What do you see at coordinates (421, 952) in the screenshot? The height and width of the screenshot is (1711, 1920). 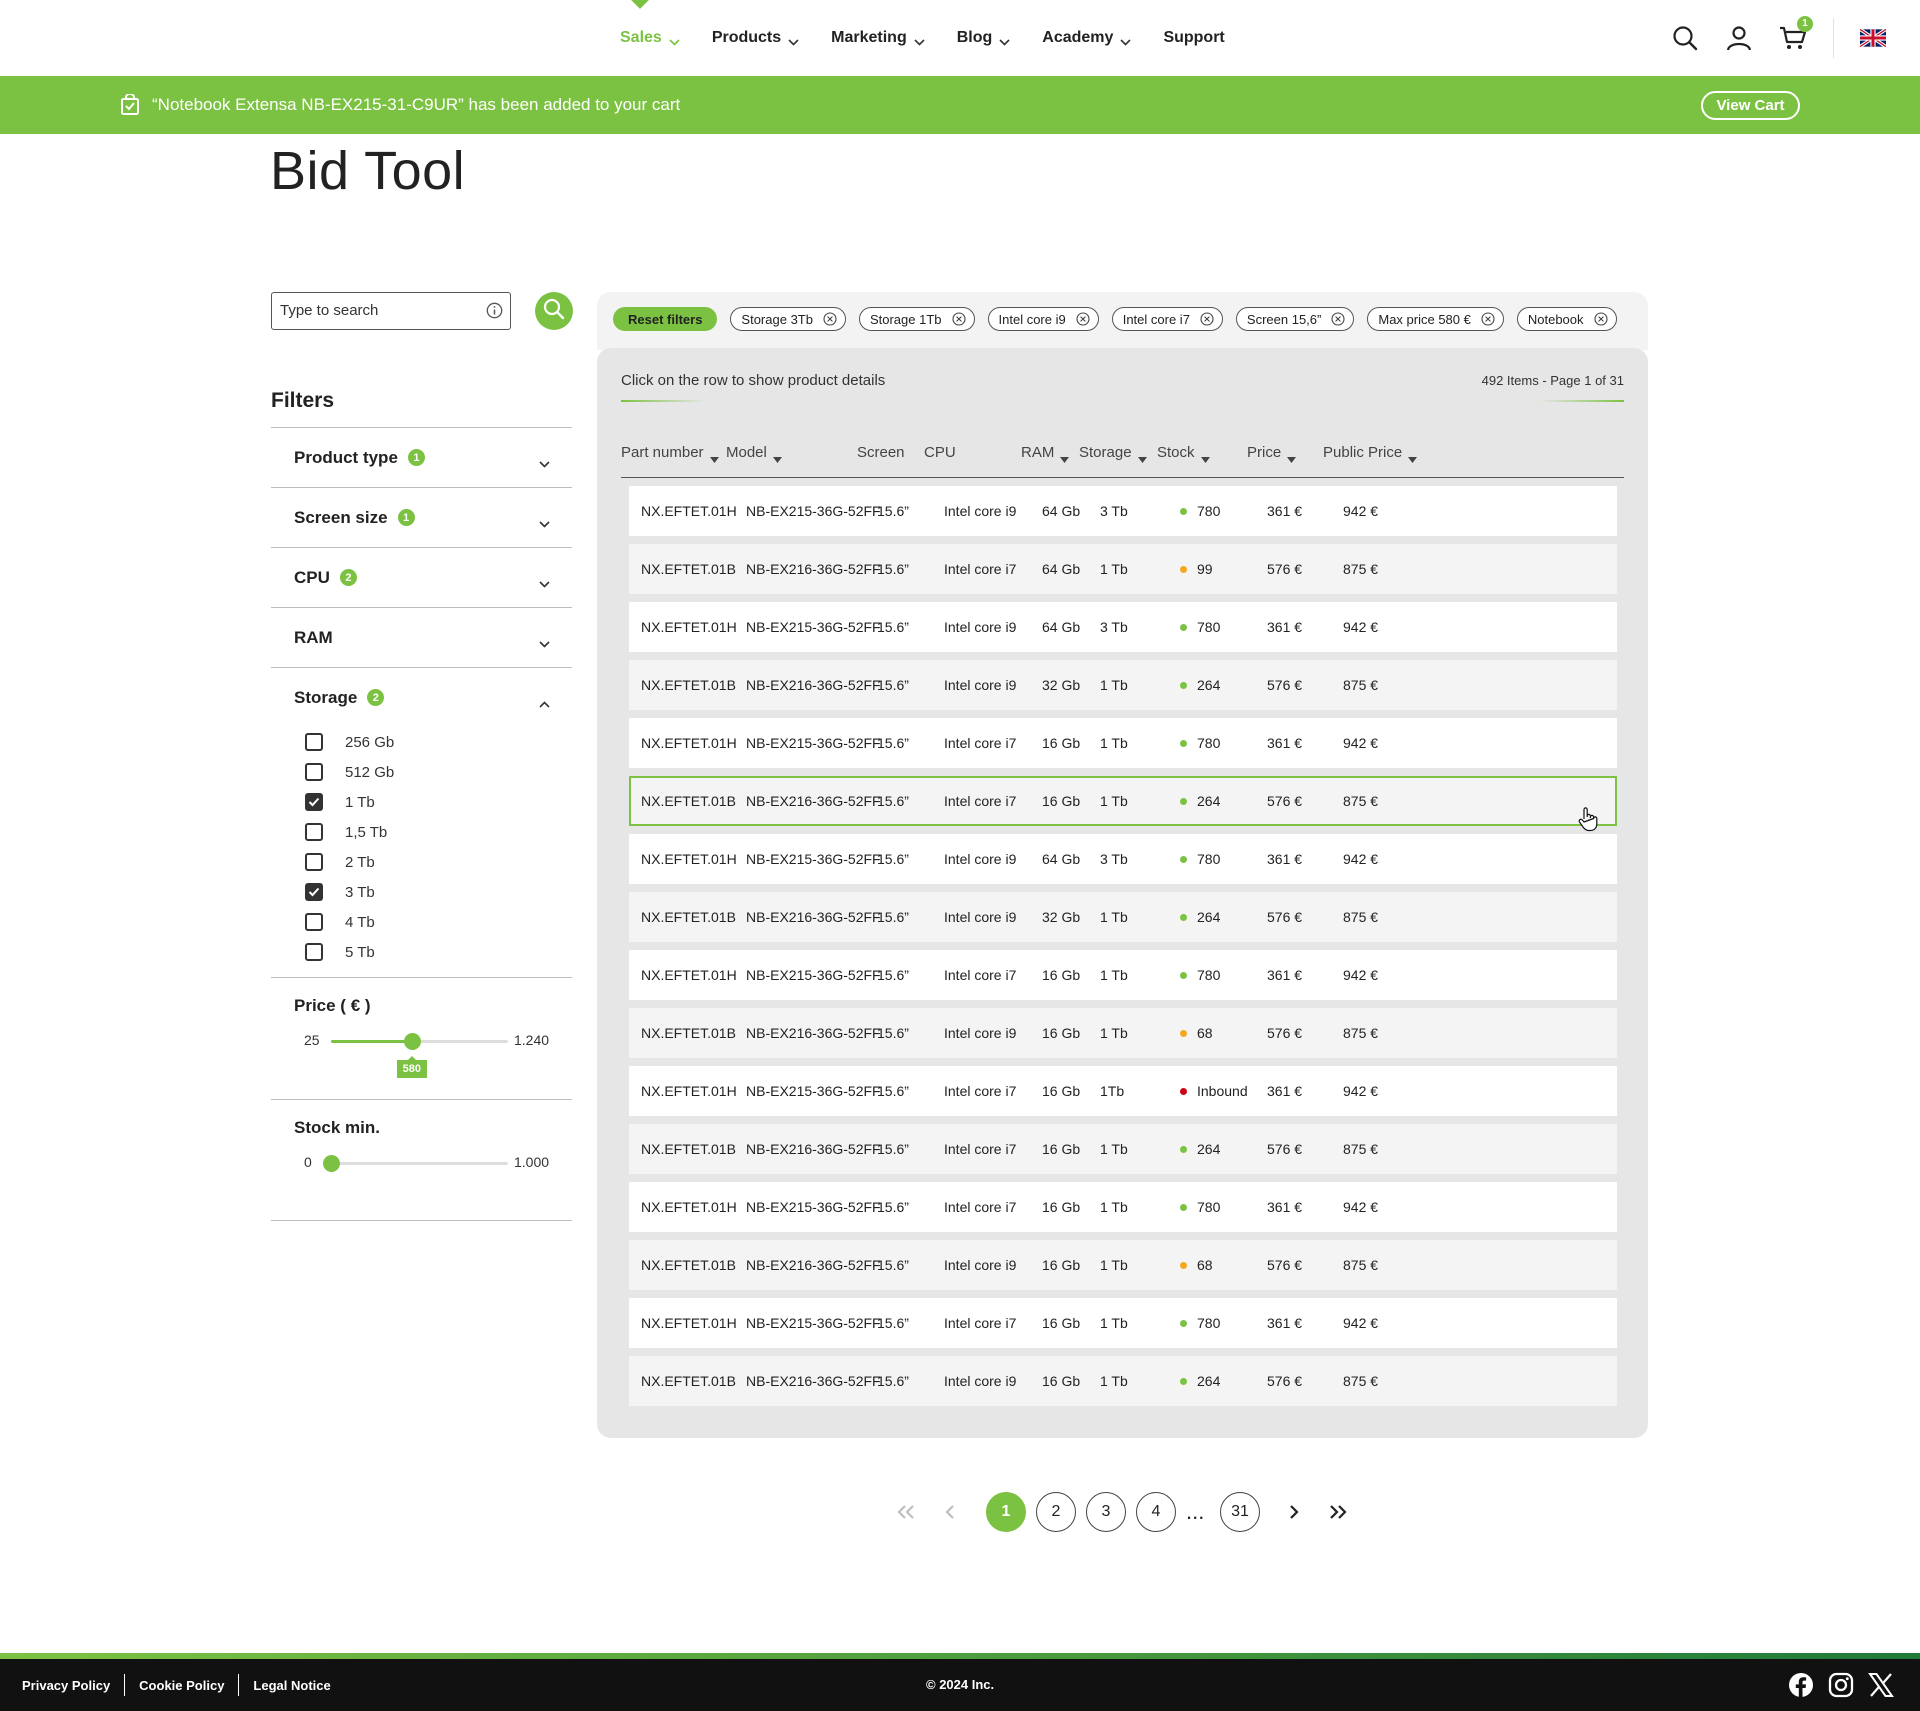 I see `storage-option: 5 Tb` at bounding box center [421, 952].